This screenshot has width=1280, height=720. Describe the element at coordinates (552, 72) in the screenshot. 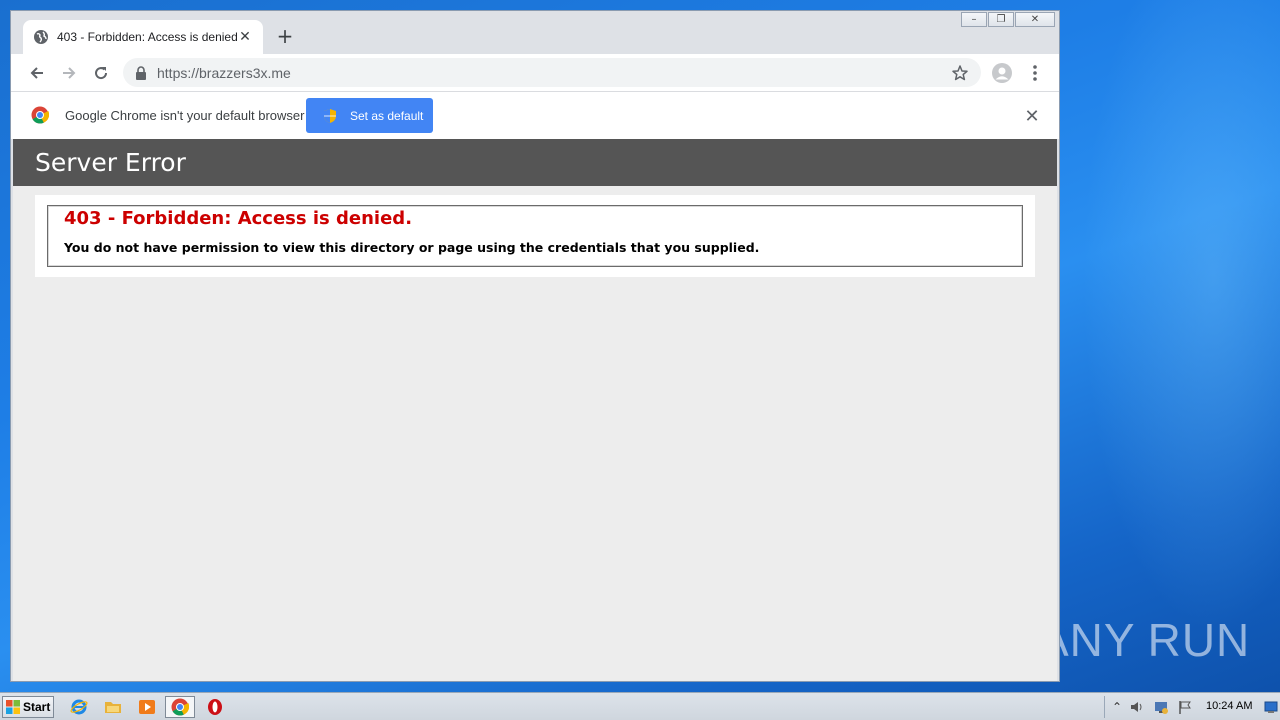

I see `address-bar: https://brazzers3x.me` at that location.